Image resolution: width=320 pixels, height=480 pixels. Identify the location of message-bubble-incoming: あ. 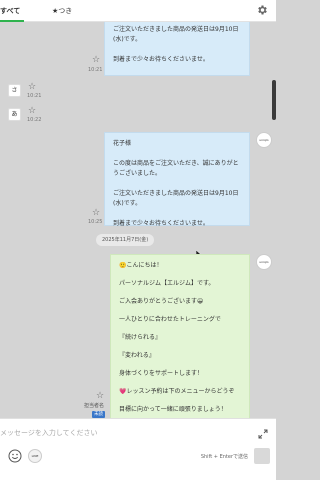
(14, 114).